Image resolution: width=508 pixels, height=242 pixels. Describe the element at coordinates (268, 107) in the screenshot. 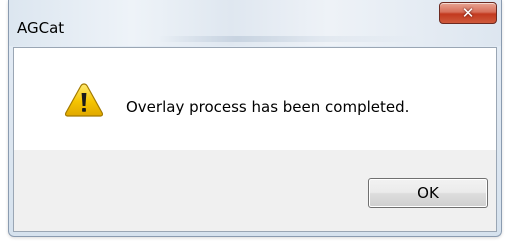

I see `message-text: Overlay process has been completed.` at that location.